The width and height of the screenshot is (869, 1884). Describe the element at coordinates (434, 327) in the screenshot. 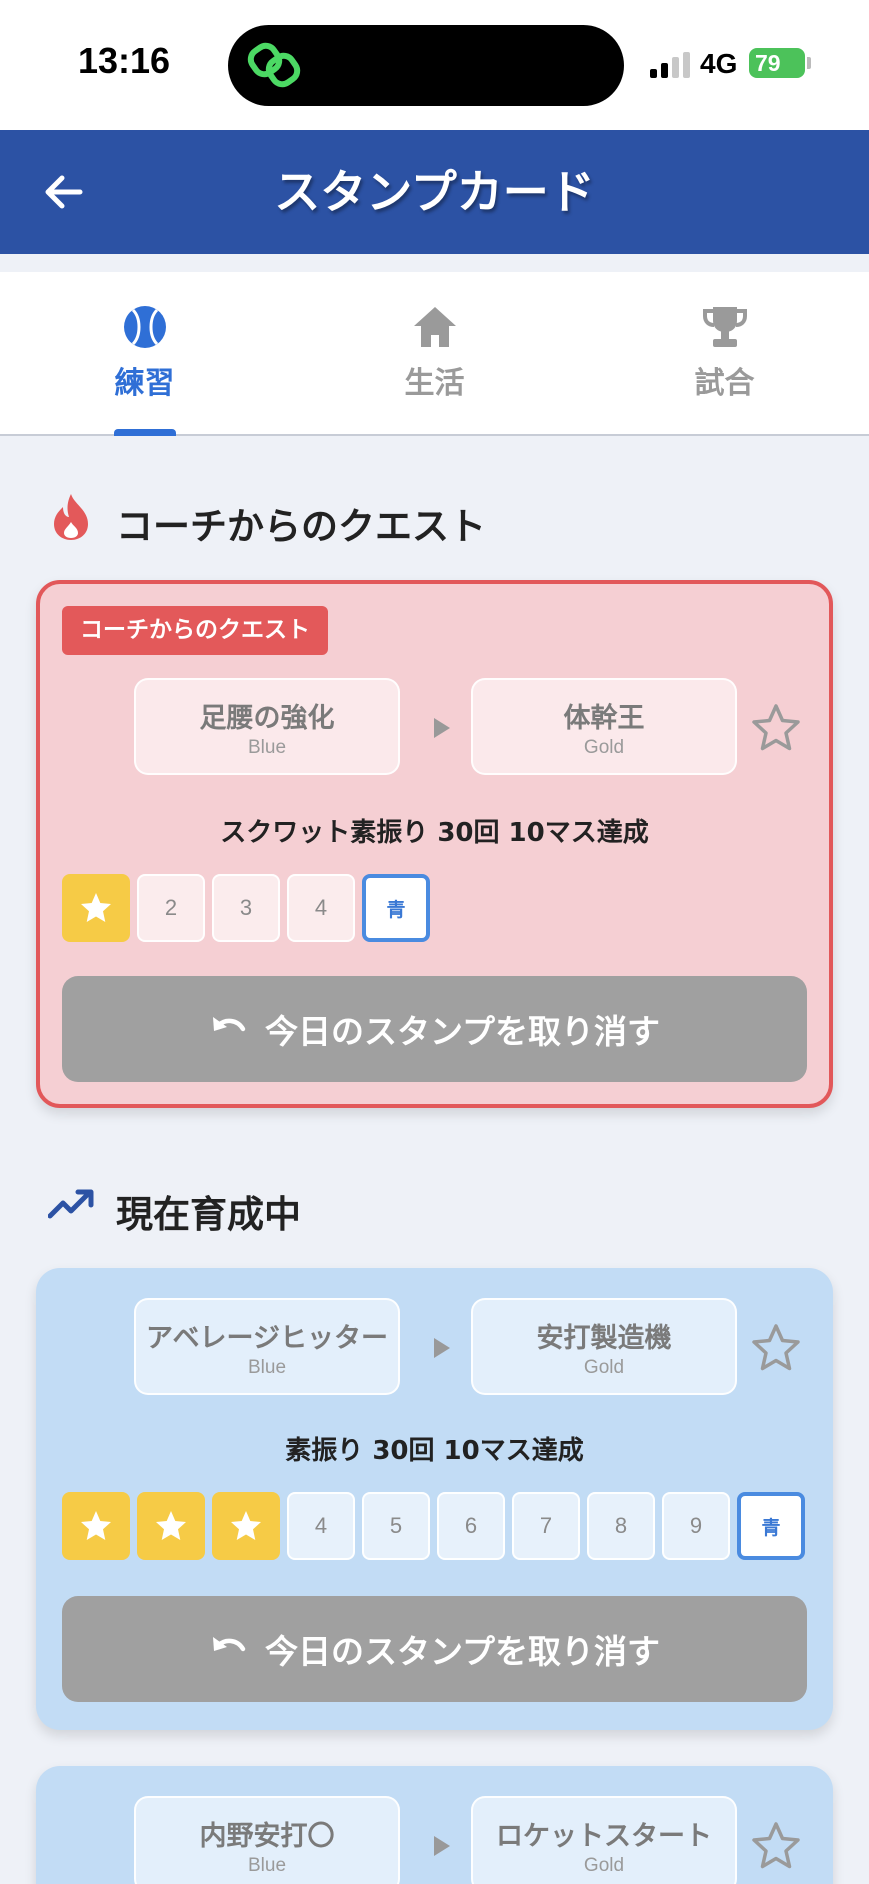

I see `home-icon` at that location.